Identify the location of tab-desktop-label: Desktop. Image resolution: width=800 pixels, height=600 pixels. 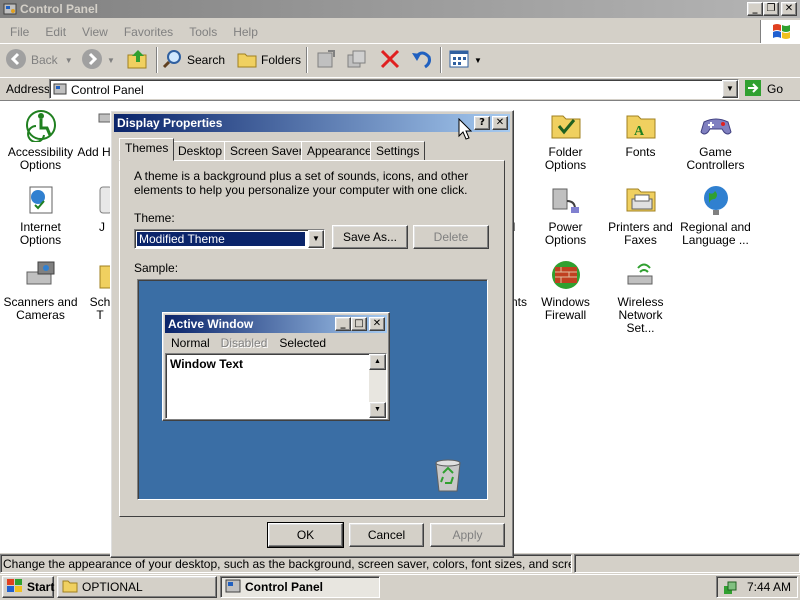
(200, 151).